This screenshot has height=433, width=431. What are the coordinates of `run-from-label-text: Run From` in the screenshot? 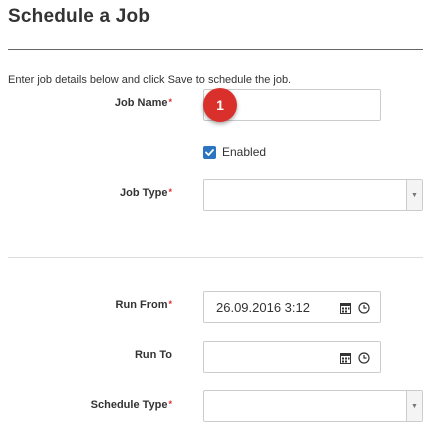 It's located at (141, 305).